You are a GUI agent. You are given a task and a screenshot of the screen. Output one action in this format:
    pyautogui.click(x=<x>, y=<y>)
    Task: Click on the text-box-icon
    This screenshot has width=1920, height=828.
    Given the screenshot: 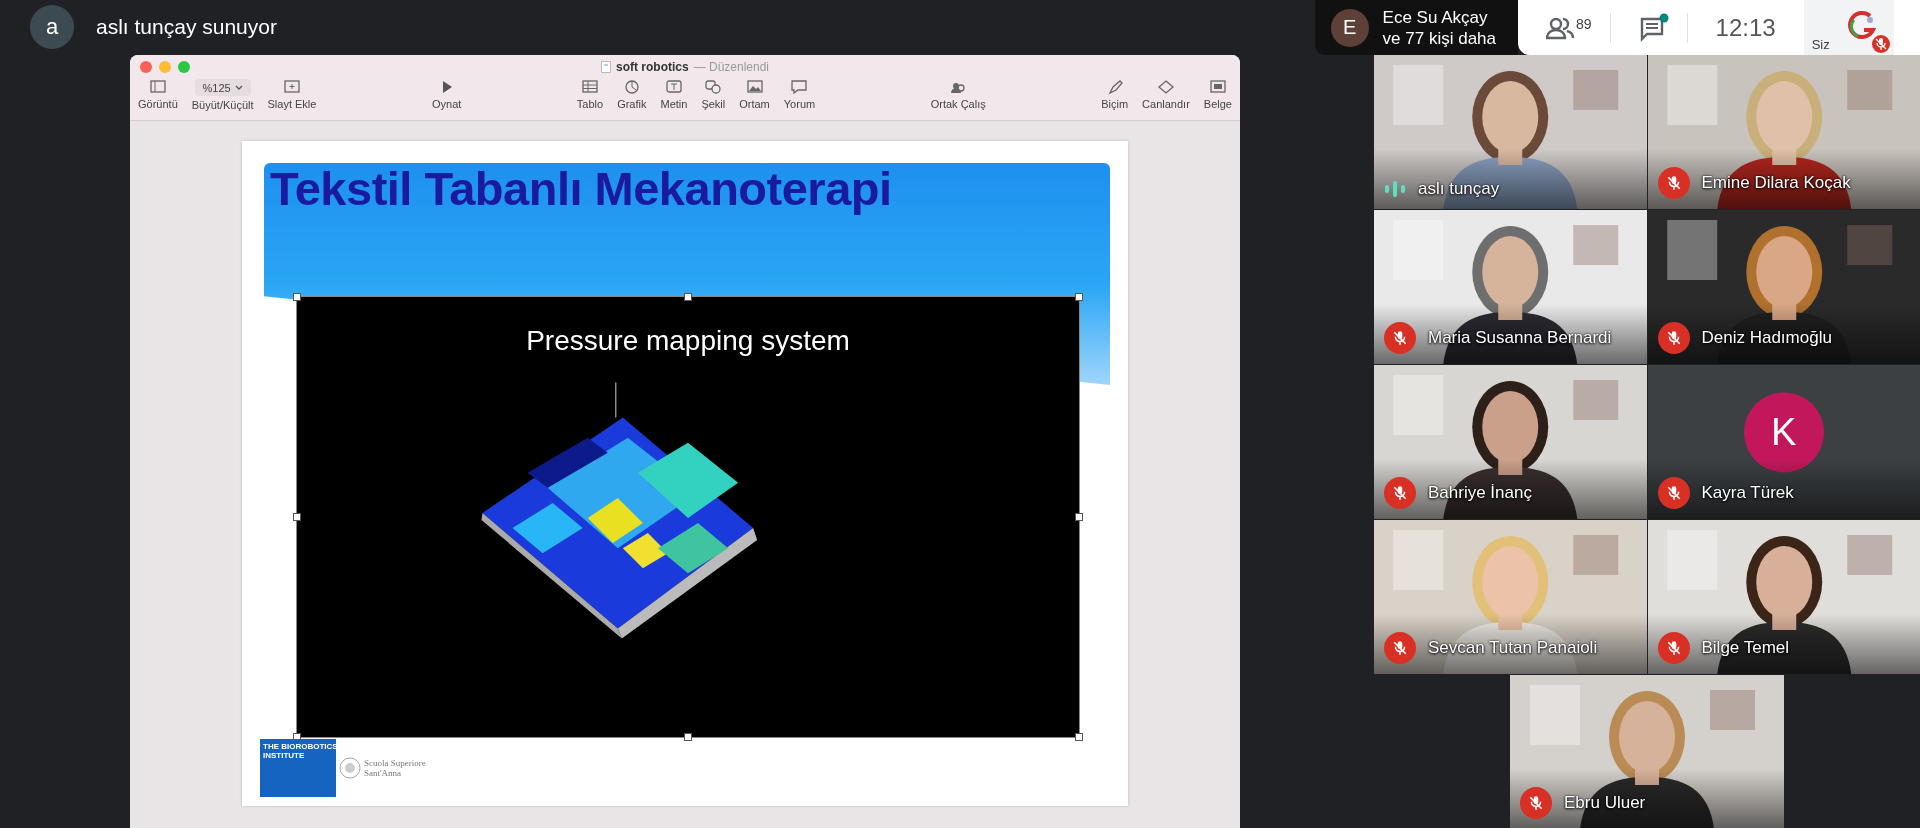 What is the action you would take?
    pyautogui.click(x=673, y=87)
    